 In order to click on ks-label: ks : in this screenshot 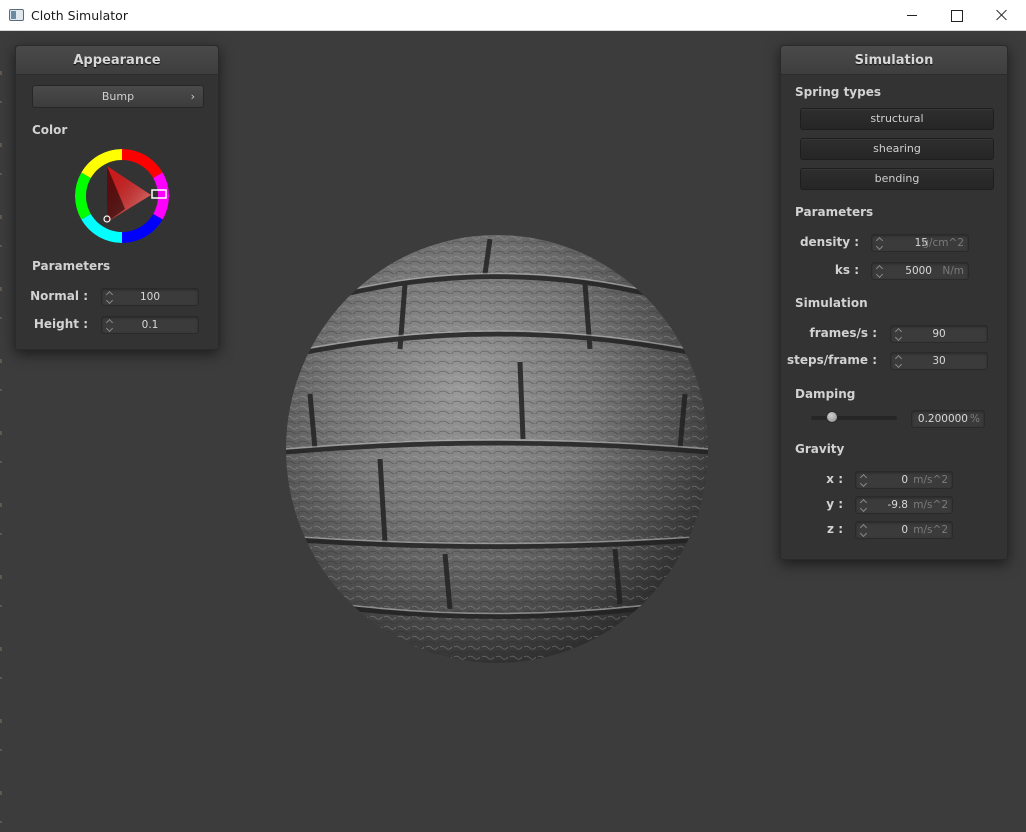, I will do `click(846, 270)`.